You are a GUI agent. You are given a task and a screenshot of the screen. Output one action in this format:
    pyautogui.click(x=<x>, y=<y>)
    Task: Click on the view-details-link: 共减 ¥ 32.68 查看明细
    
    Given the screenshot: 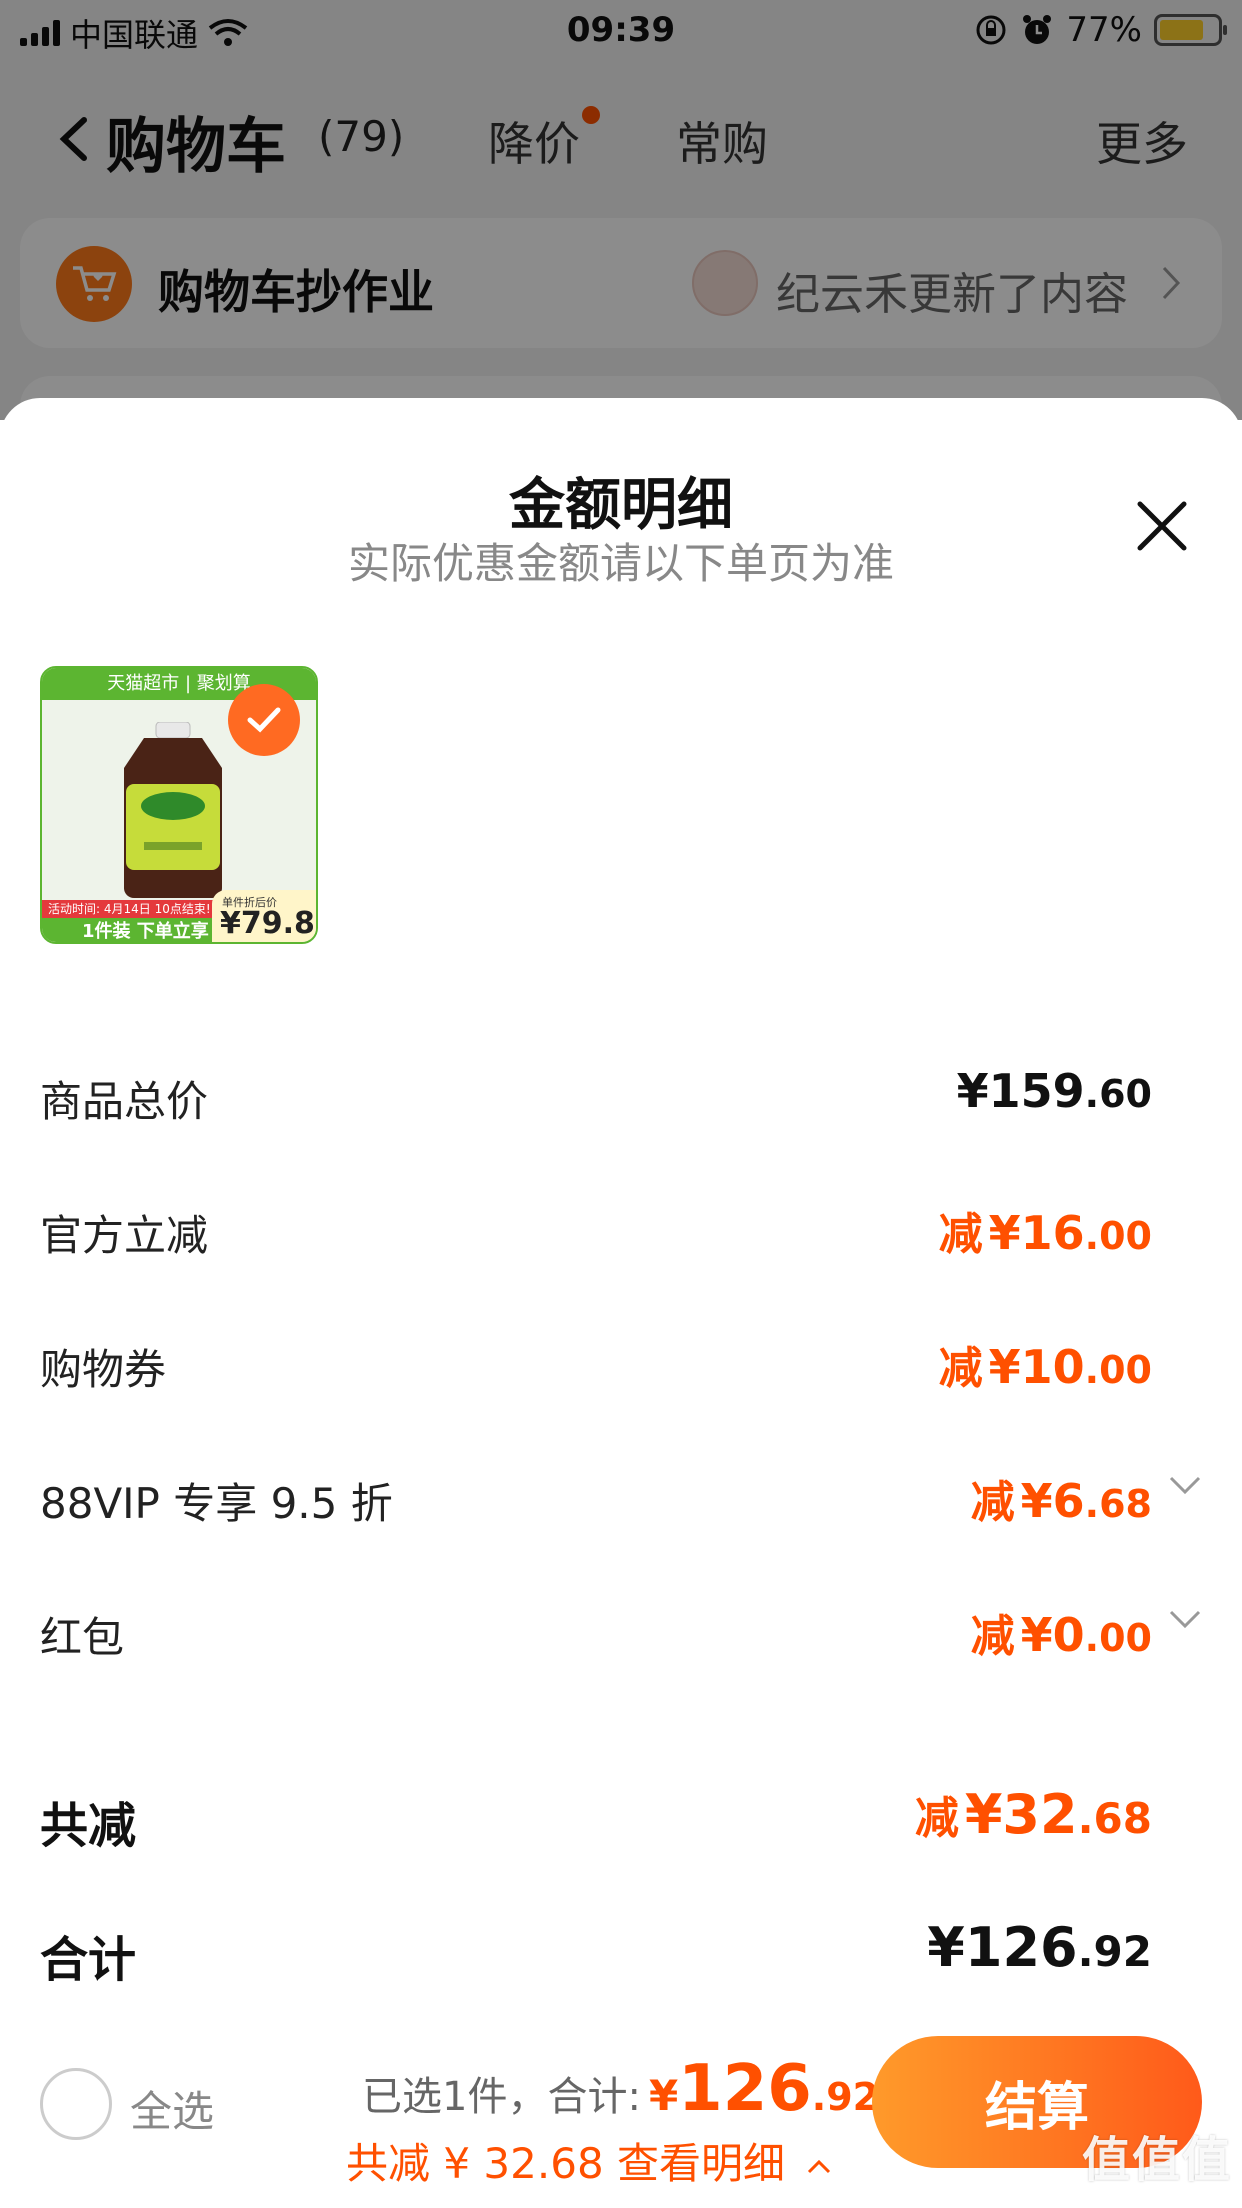 What is the action you would take?
    pyautogui.click(x=589, y=2160)
    